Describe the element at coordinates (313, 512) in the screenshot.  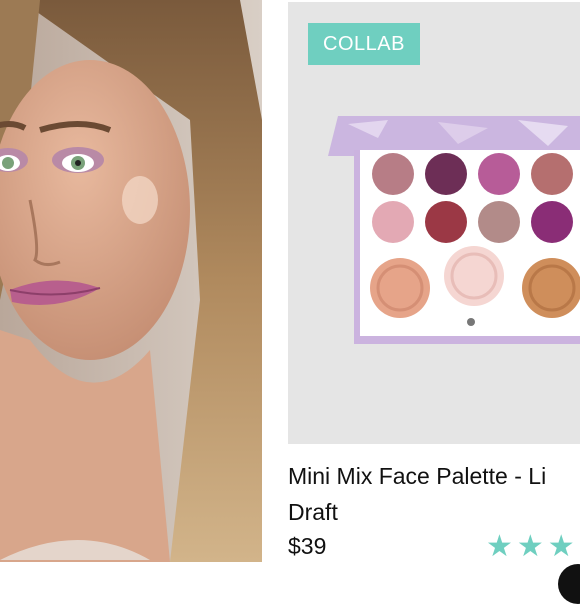
I see `product-title-line-2: Draft` at that location.